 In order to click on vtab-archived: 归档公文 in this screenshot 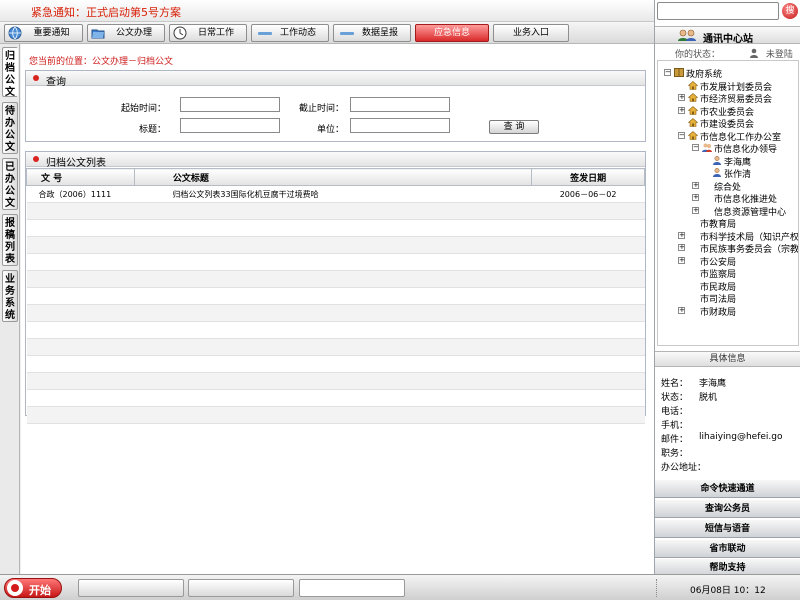, I will do `click(10, 72)`.